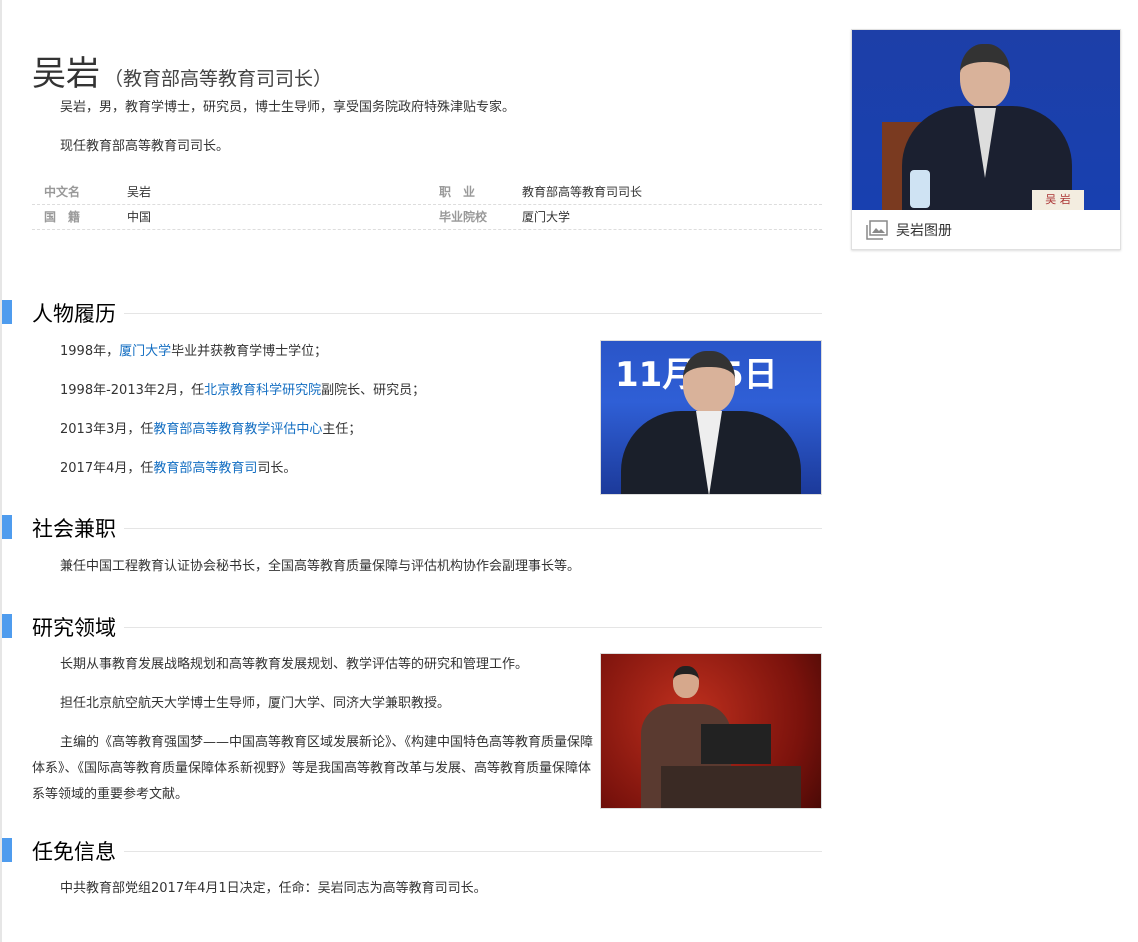  I want to click on album-caption-text: 吴岩图册, so click(924, 231).